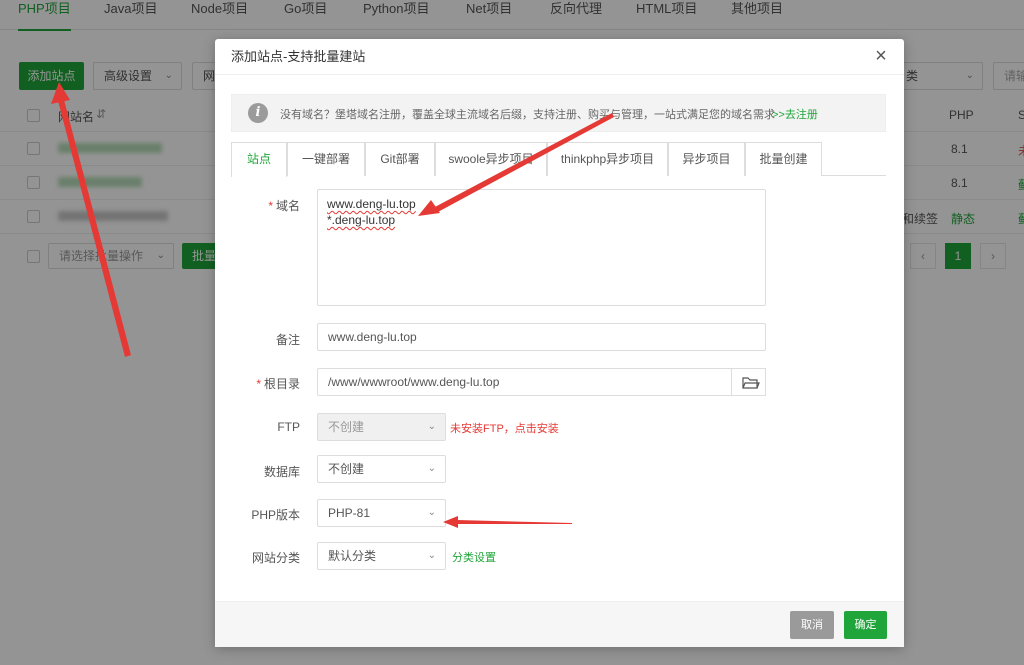  Describe the element at coordinates (288, 427) in the screenshot. I see `ftp-label: FTP` at that location.